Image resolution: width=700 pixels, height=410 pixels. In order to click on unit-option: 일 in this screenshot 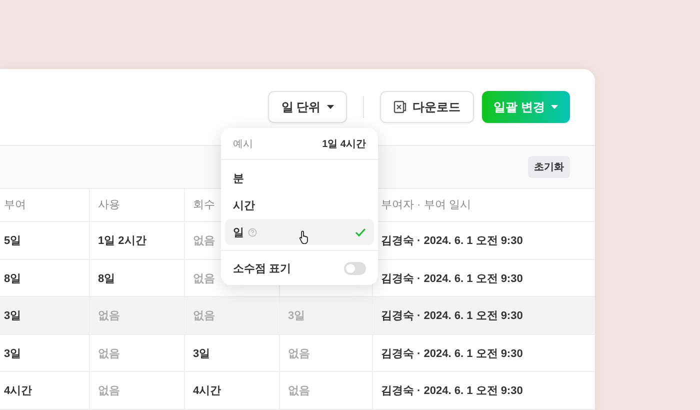, I will do `click(299, 232)`.